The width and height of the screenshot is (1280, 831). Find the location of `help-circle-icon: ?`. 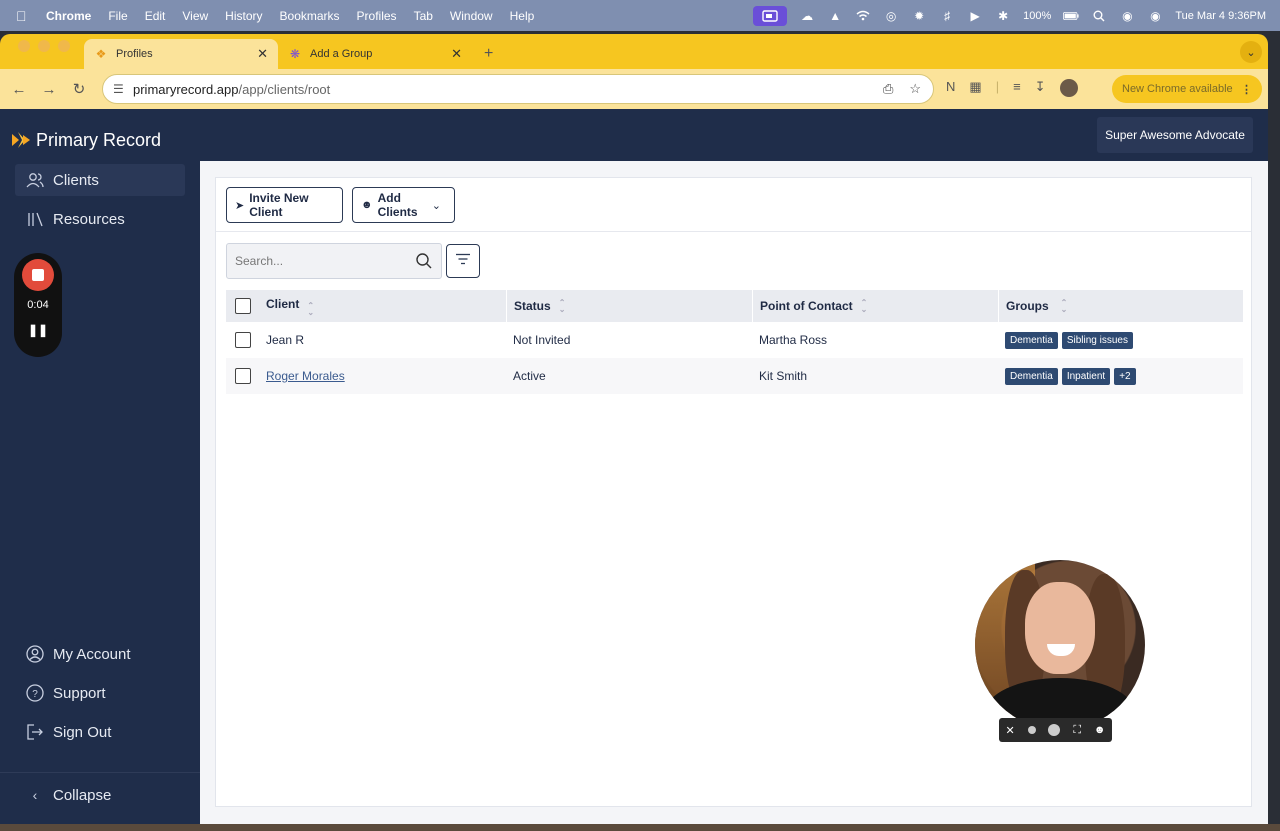

help-circle-icon: ? is located at coordinates (35, 693).